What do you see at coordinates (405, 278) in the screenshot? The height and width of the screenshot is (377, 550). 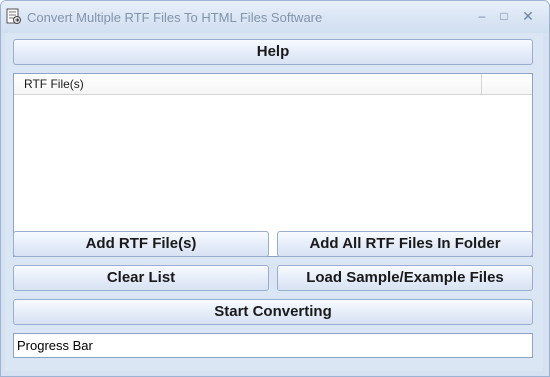 I see `load-sample-button: Load Sample/Example Files` at bounding box center [405, 278].